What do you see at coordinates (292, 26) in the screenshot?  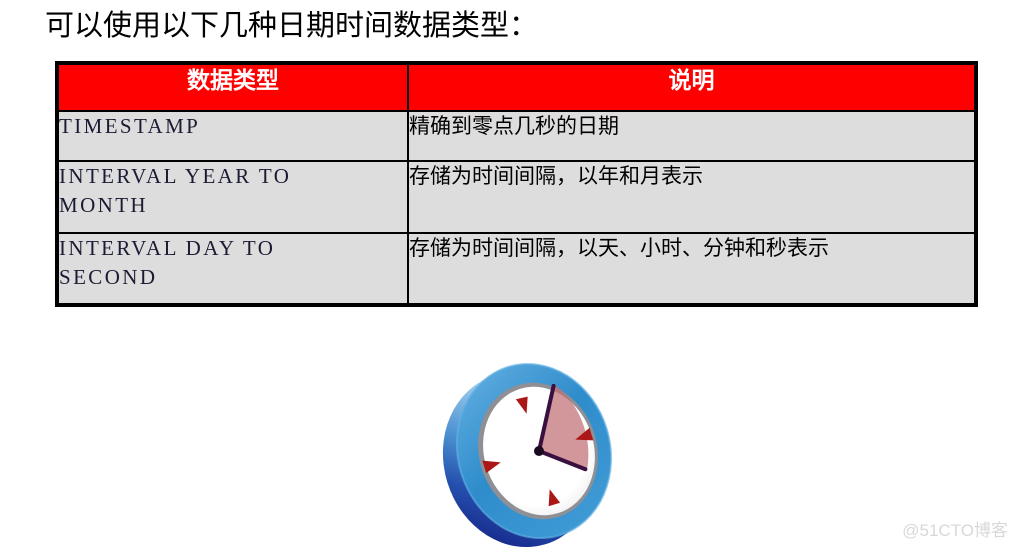 I see `page-title: 可以使用以下几种日期时间数据类型：` at bounding box center [292, 26].